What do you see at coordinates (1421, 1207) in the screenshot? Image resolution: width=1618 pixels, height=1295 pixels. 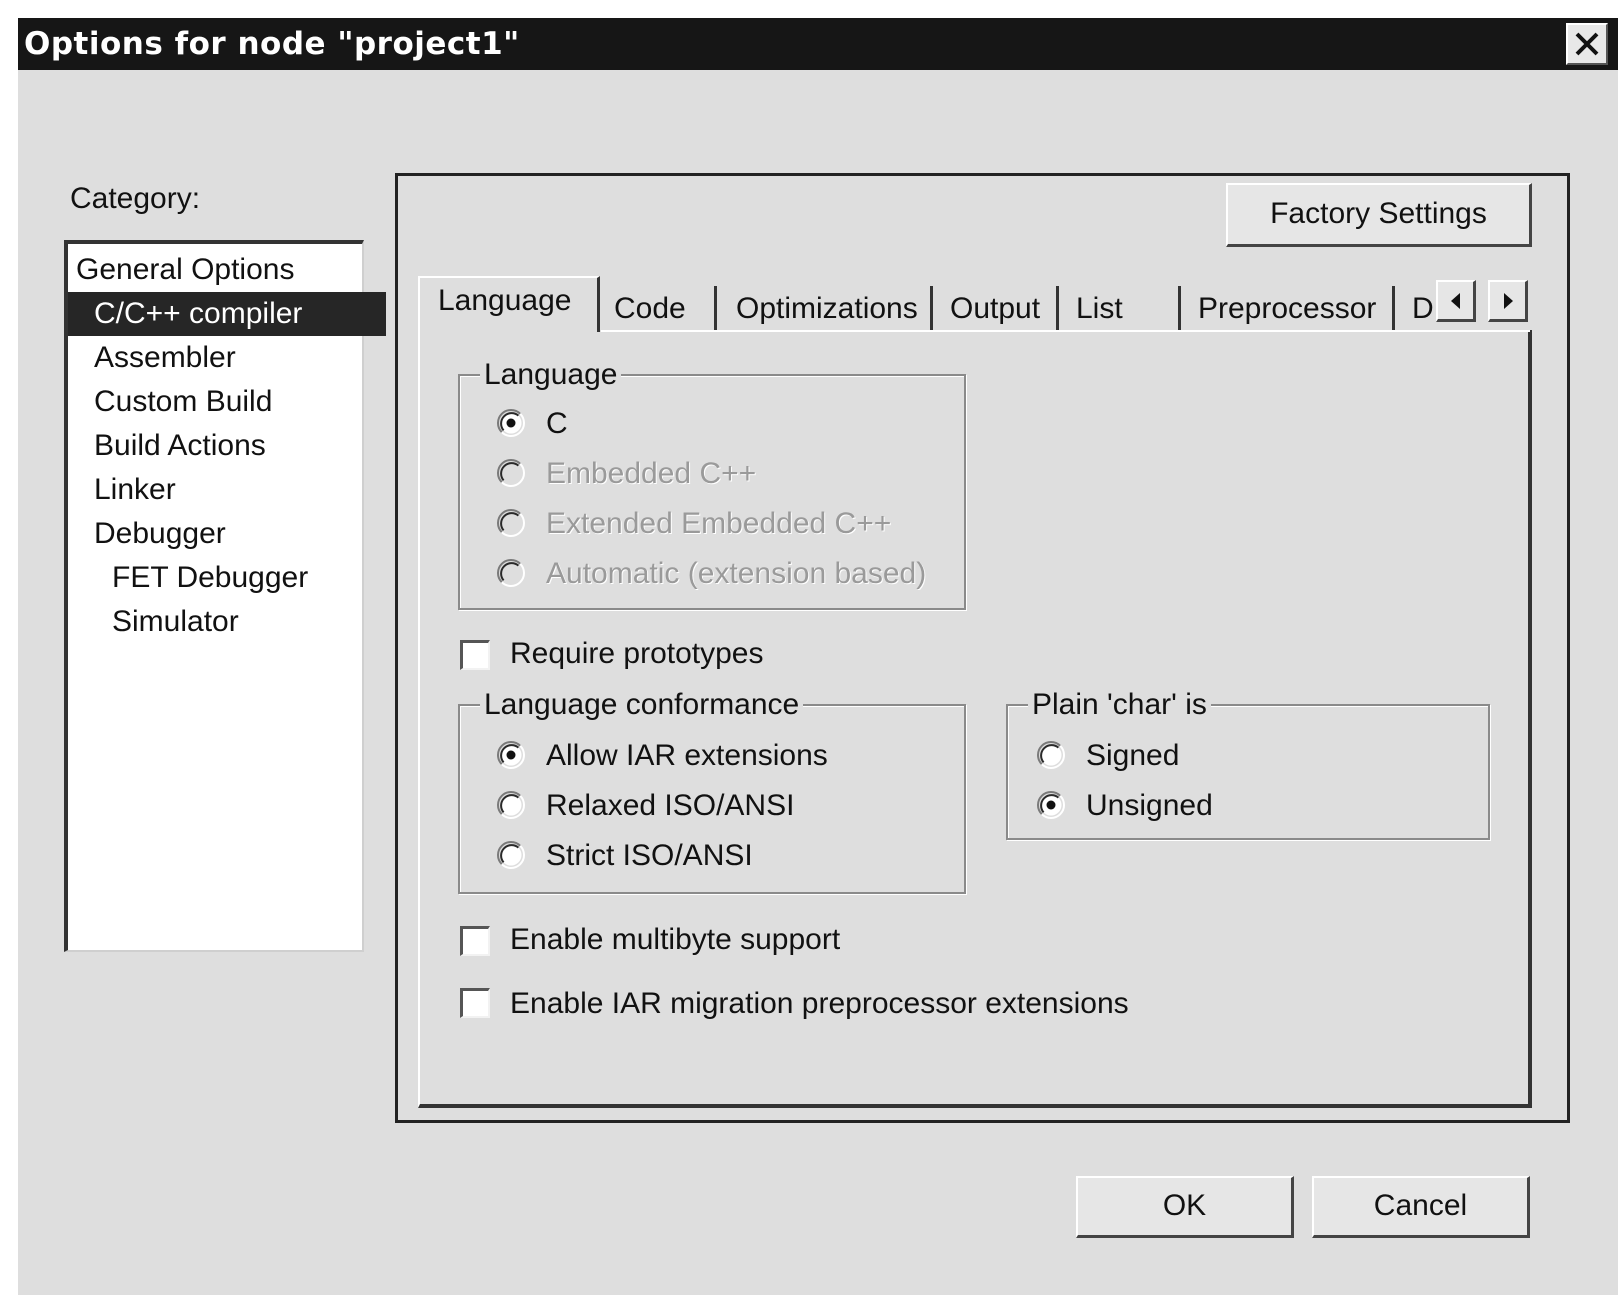 I see `cancel-button: Cancel` at bounding box center [1421, 1207].